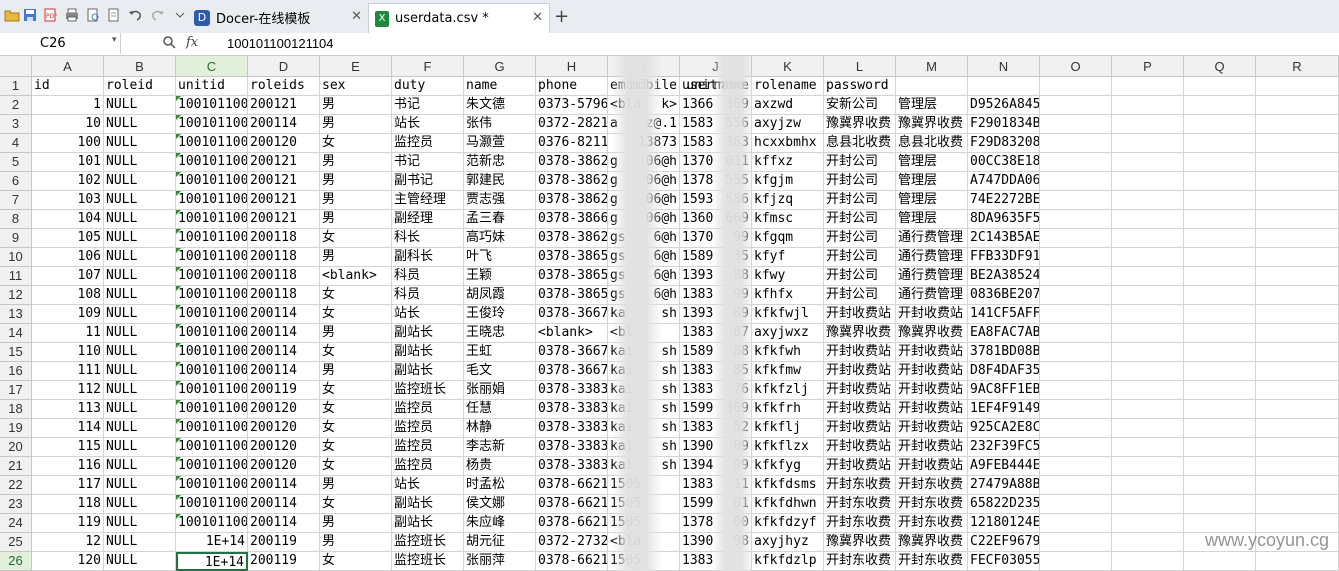 This screenshot has height=571, width=1339. Describe the element at coordinates (572, 295) in the screenshot. I see `table-cell: 0378-3865` at that location.